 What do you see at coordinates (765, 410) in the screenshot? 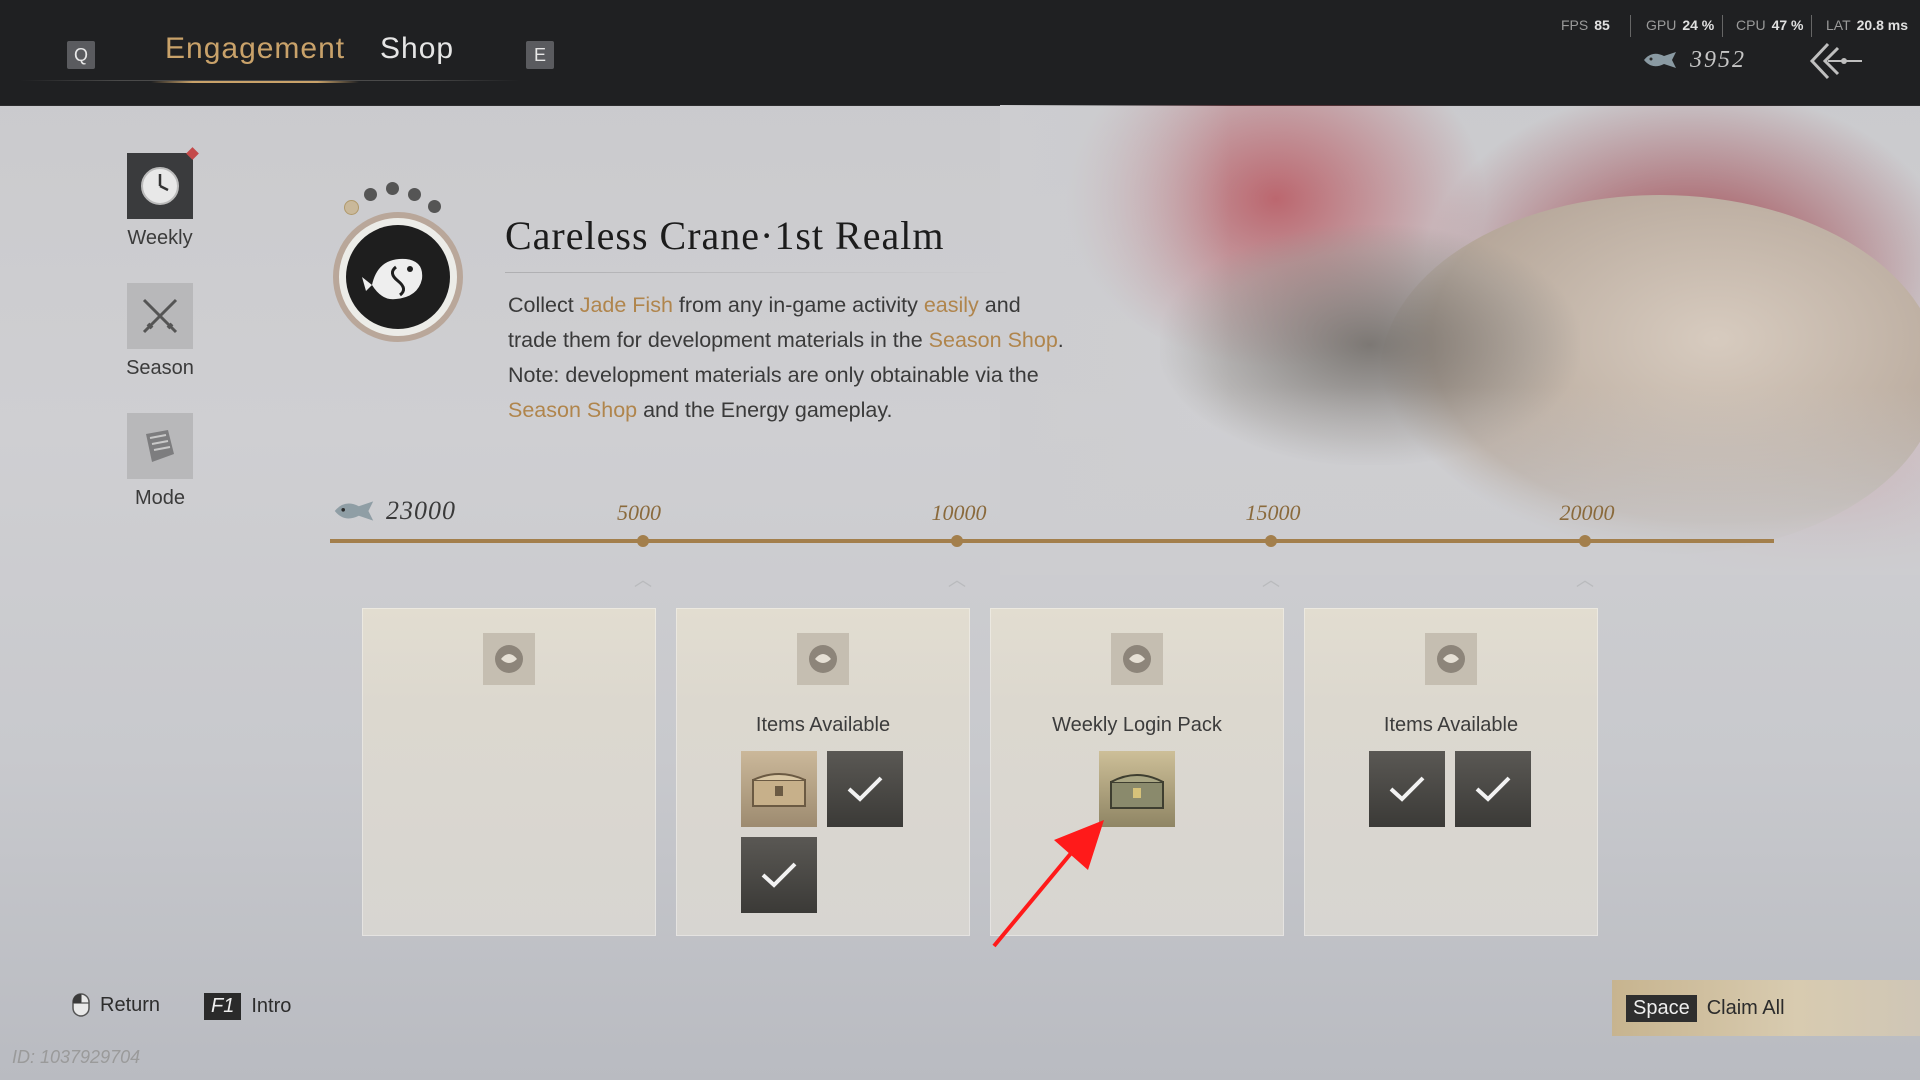
I see `desc-text: and the Energy gameplay.` at bounding box center [765, 410].